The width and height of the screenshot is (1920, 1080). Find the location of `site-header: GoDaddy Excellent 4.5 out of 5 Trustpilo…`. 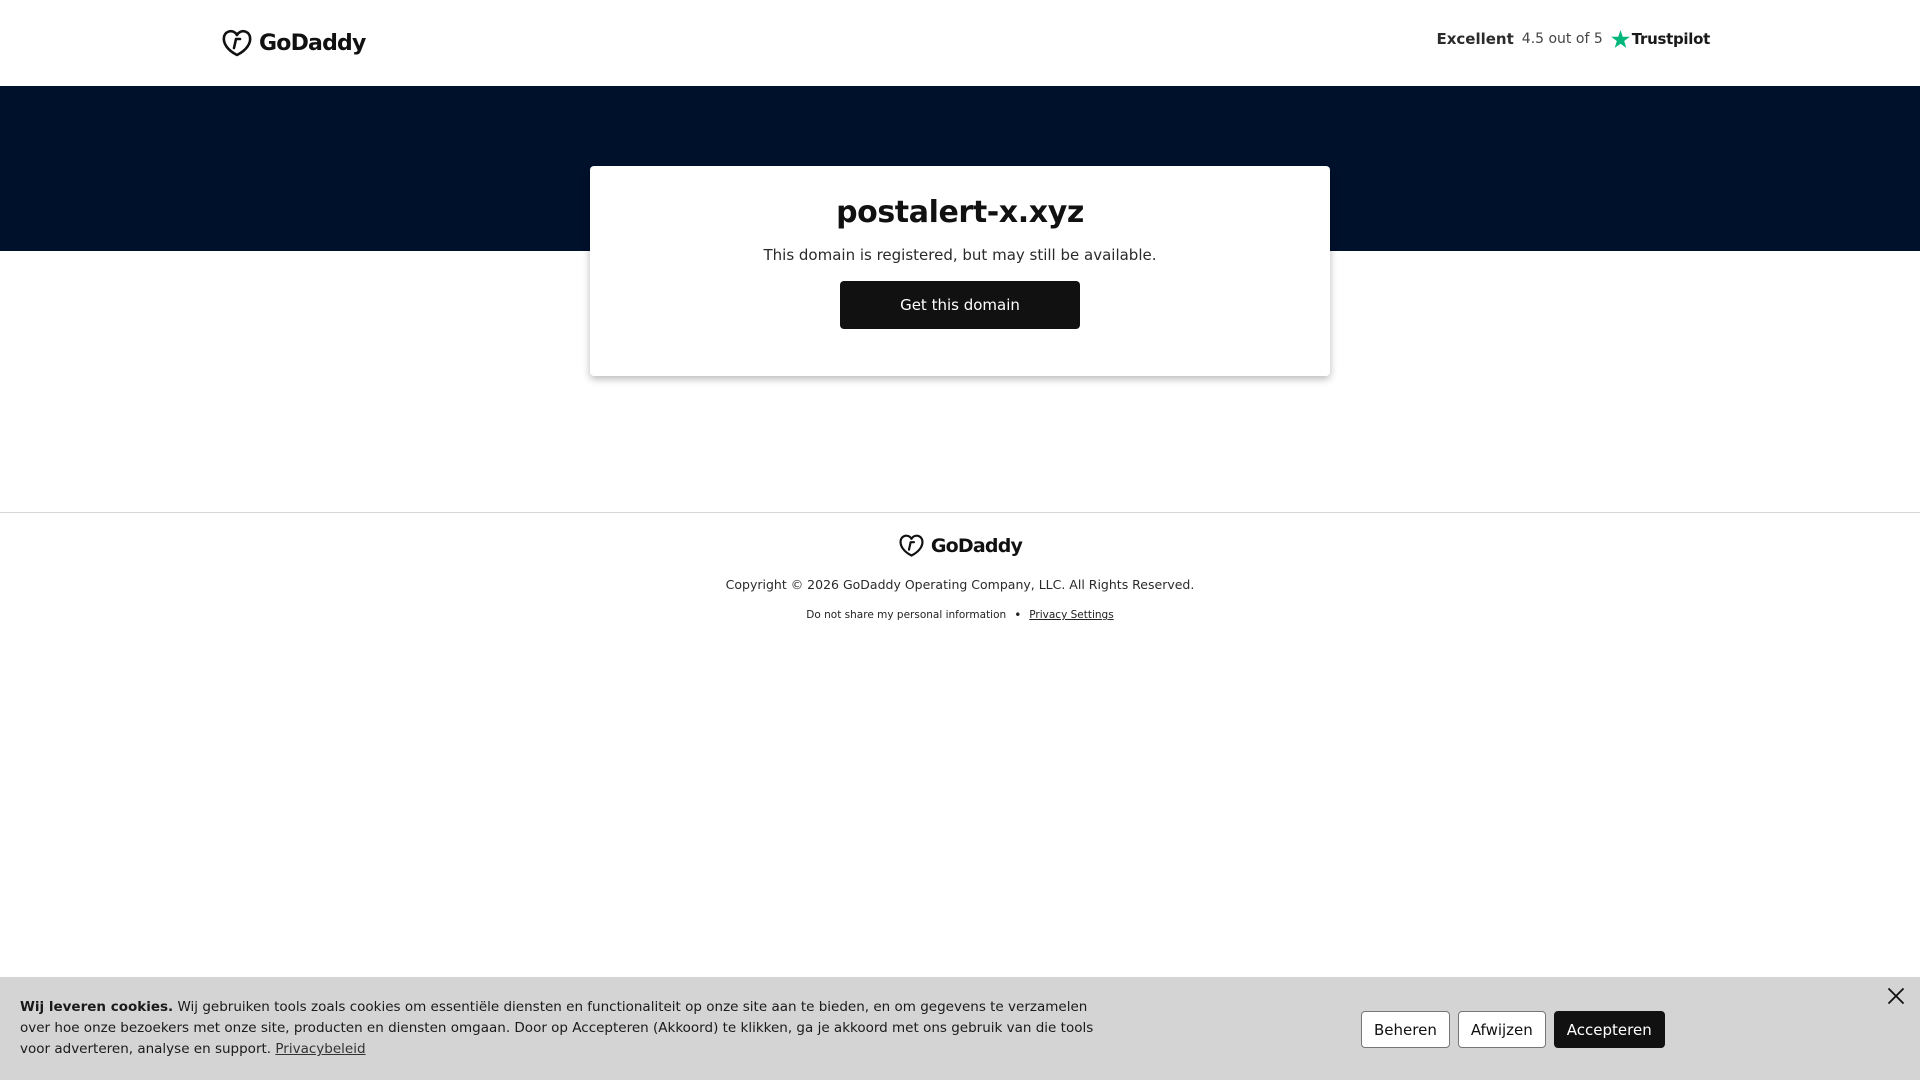

site-header: GoDaddy Excellent 4.5 out of 5 Trustpilo… is located at coordinates (960, 43).